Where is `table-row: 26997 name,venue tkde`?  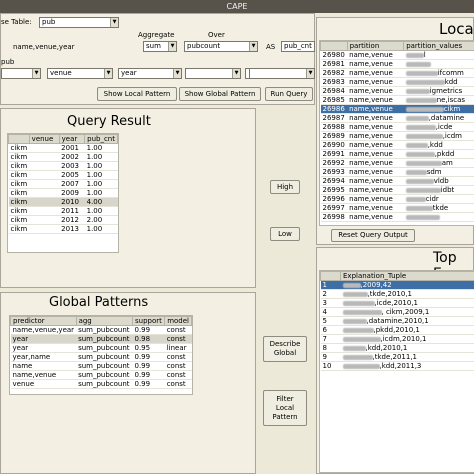
table-row: 26997 name,venue tkde is located at coordinates (397, 208).